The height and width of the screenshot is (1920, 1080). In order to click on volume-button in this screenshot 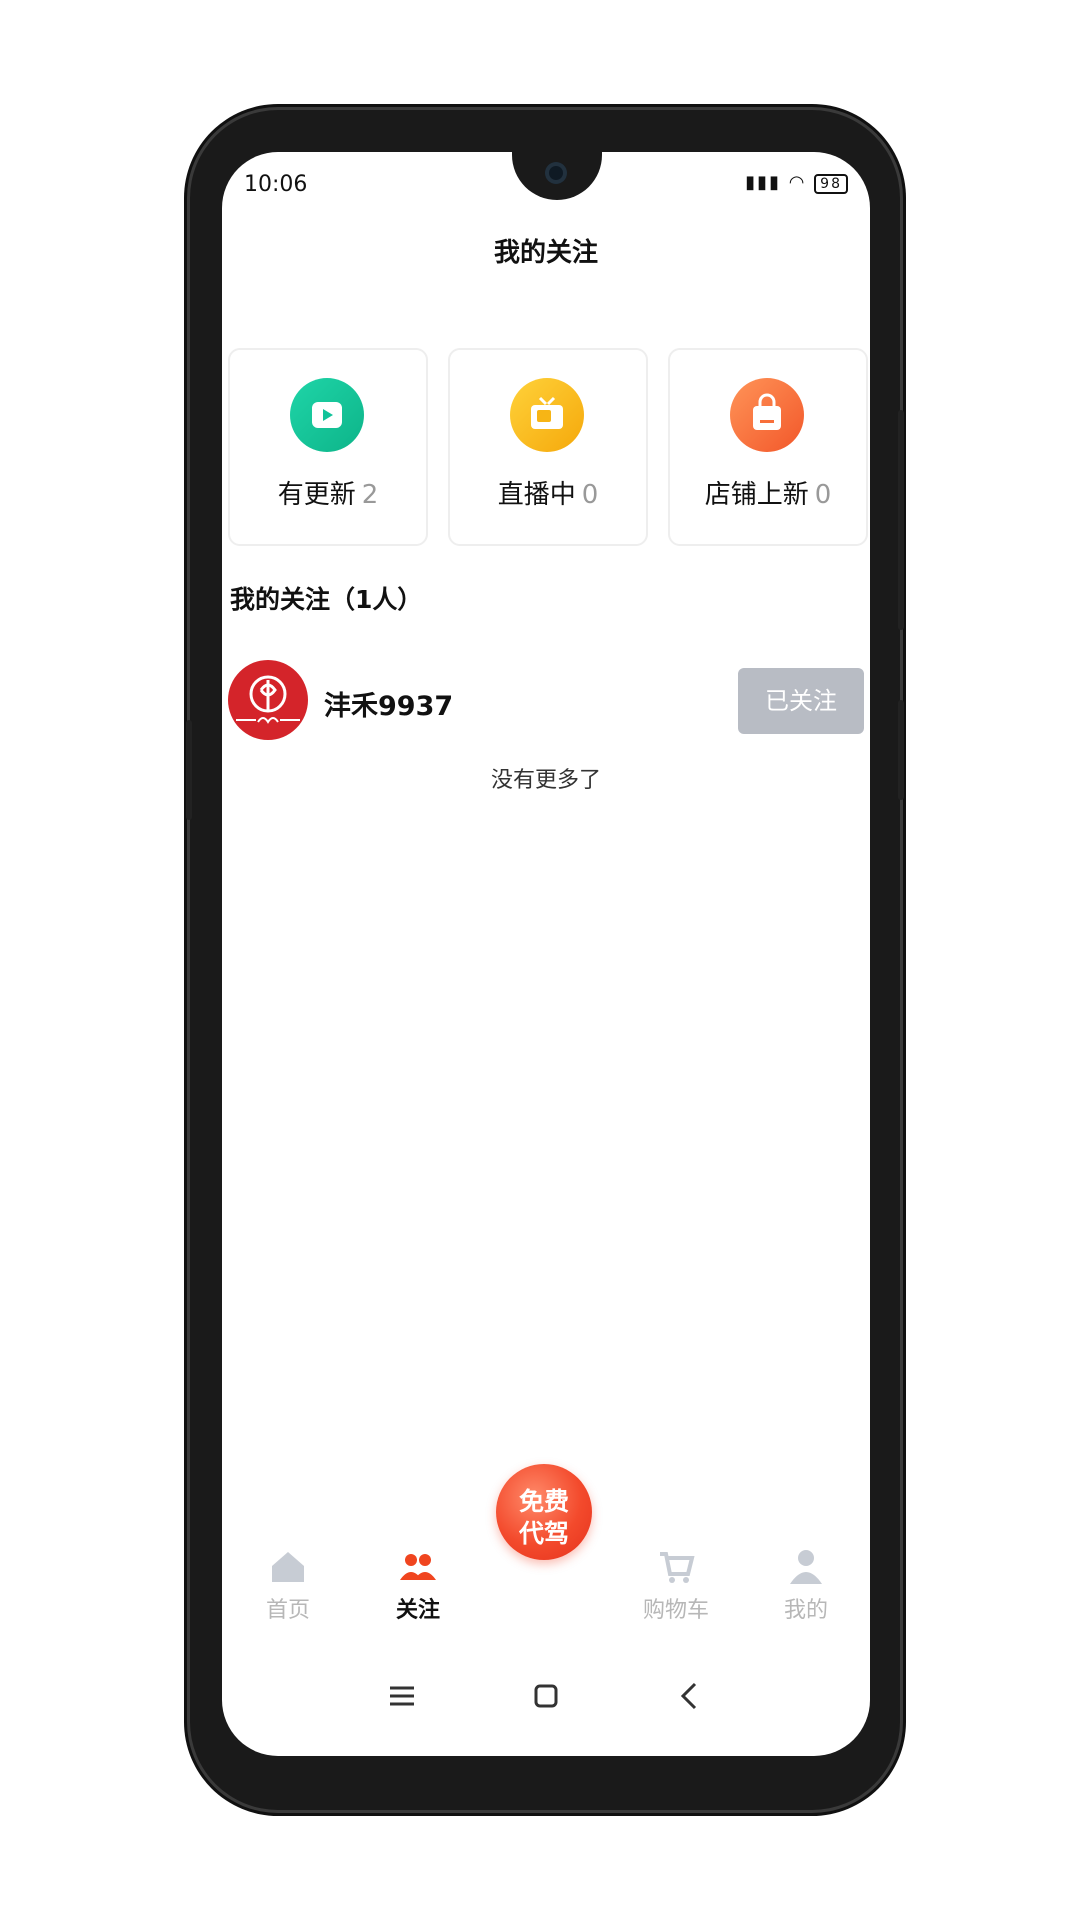, I will do `click(189, 770)`.